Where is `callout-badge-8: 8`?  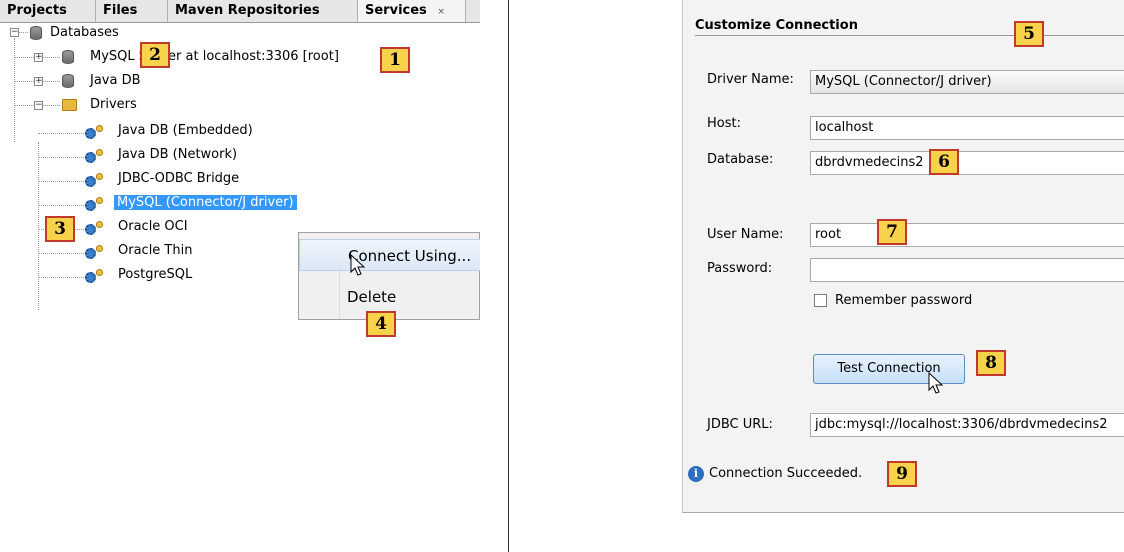 callout-badge-8: 8 is located at coordinates (991, 363).